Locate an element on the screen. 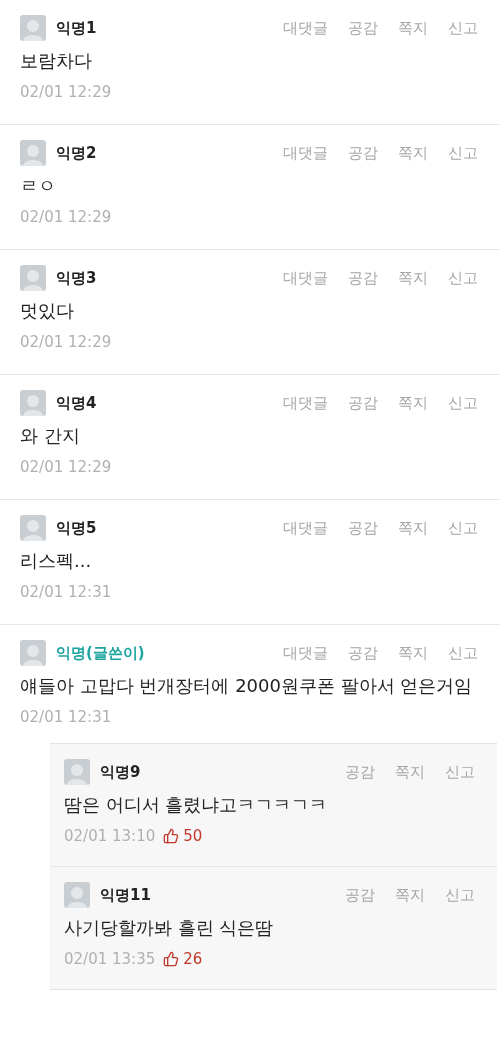 This screenshot has width=500, height=1043. author-name: 익명2 is located at coordinates (76, 153).